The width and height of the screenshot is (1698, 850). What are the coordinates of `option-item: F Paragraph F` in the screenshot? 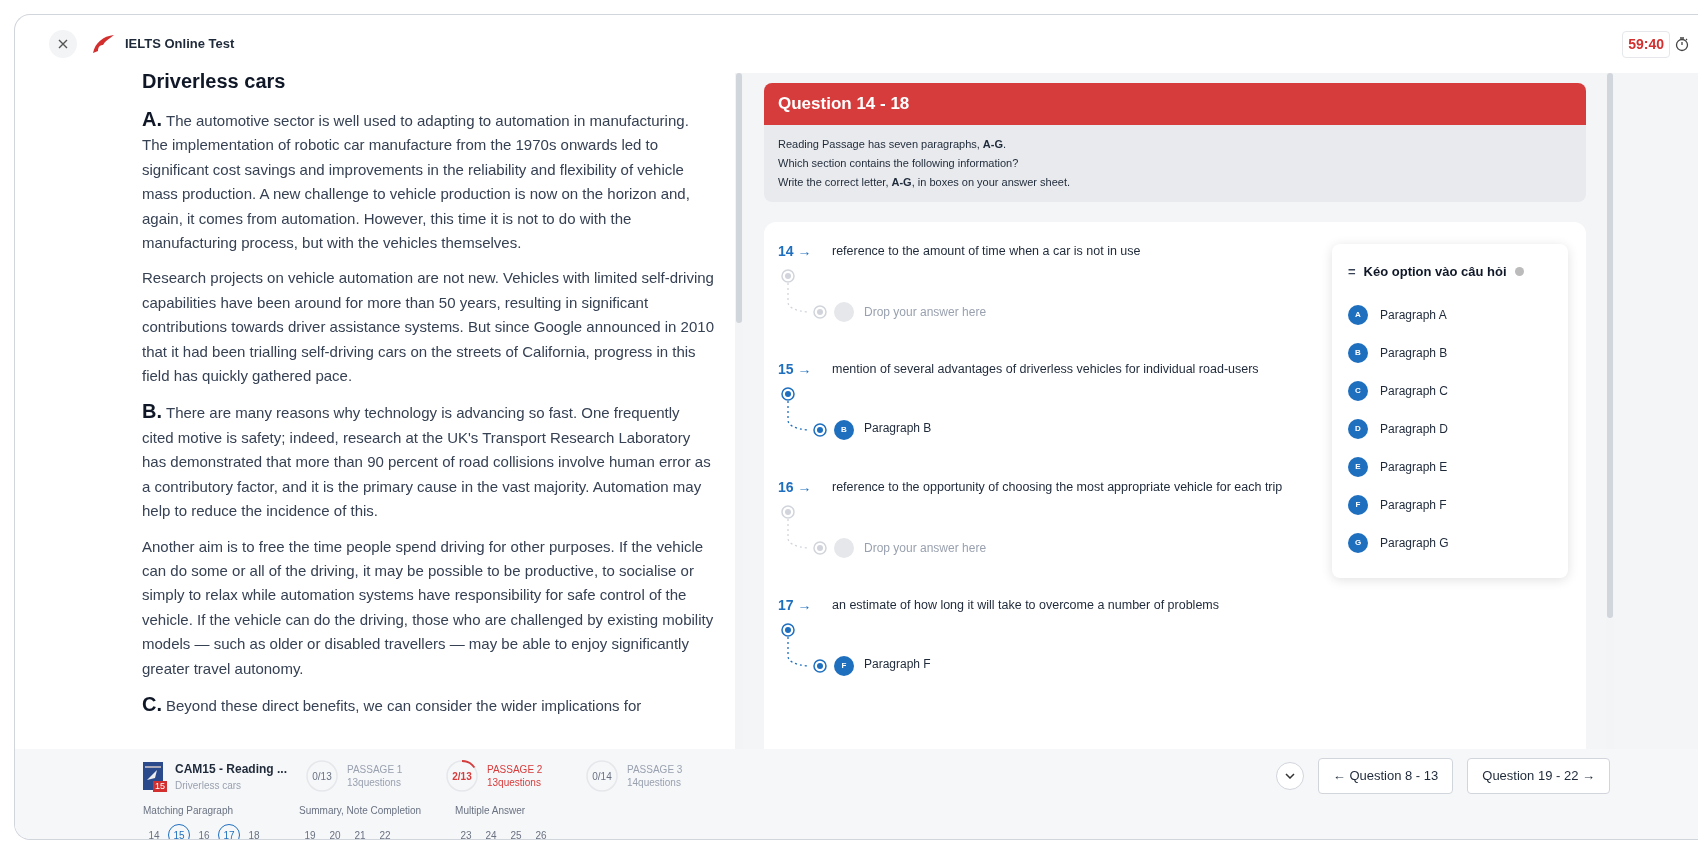 It's located at (1450, 504).